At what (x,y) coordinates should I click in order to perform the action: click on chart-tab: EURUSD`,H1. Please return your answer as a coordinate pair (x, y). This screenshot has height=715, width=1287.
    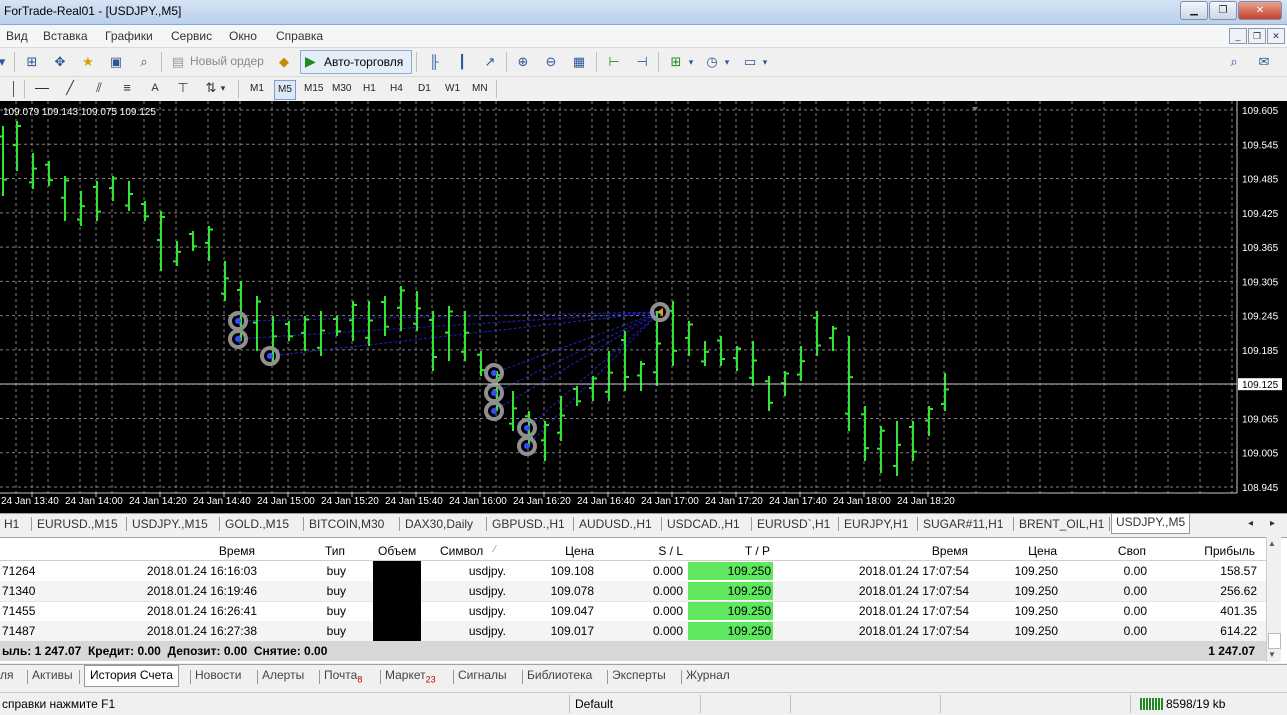
    Looking at the image, I should click on (793, 524).